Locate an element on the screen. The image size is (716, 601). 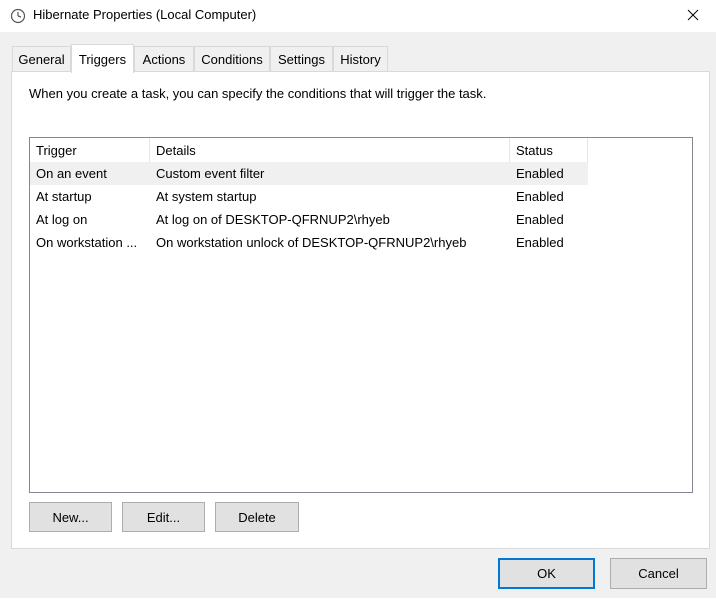
column-header-status: Status is located at coordinates (549, 150).